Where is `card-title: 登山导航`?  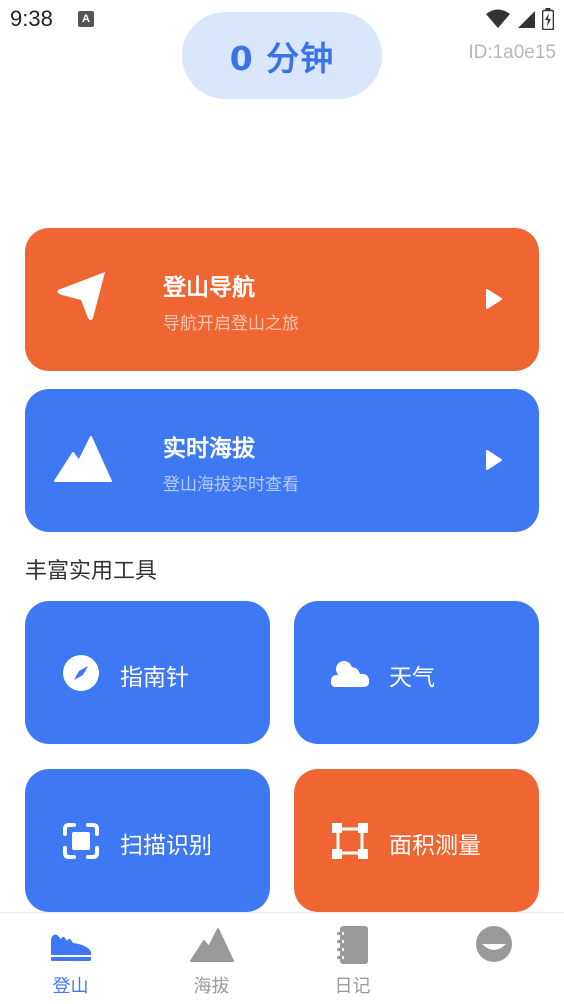
card-title: 登山导航 is located at coordinates (209, 288).